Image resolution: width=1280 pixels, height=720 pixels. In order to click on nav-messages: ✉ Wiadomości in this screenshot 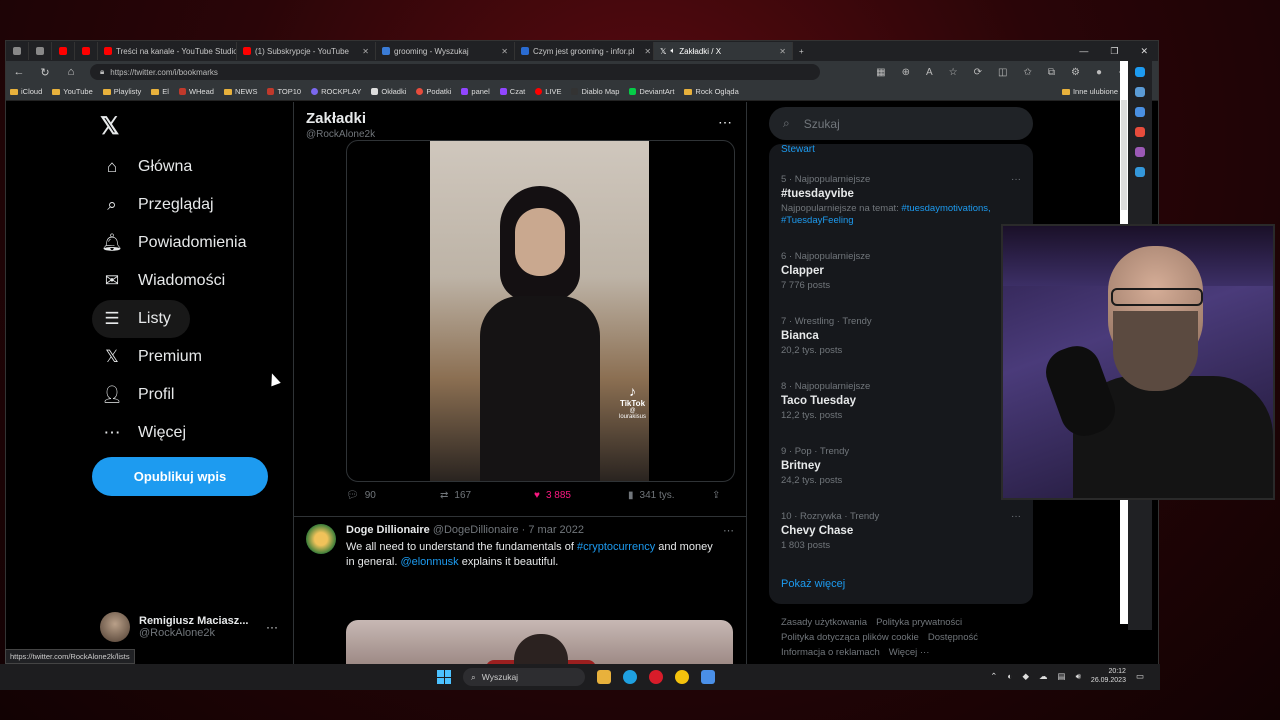, I will do `click(187, 281)`.